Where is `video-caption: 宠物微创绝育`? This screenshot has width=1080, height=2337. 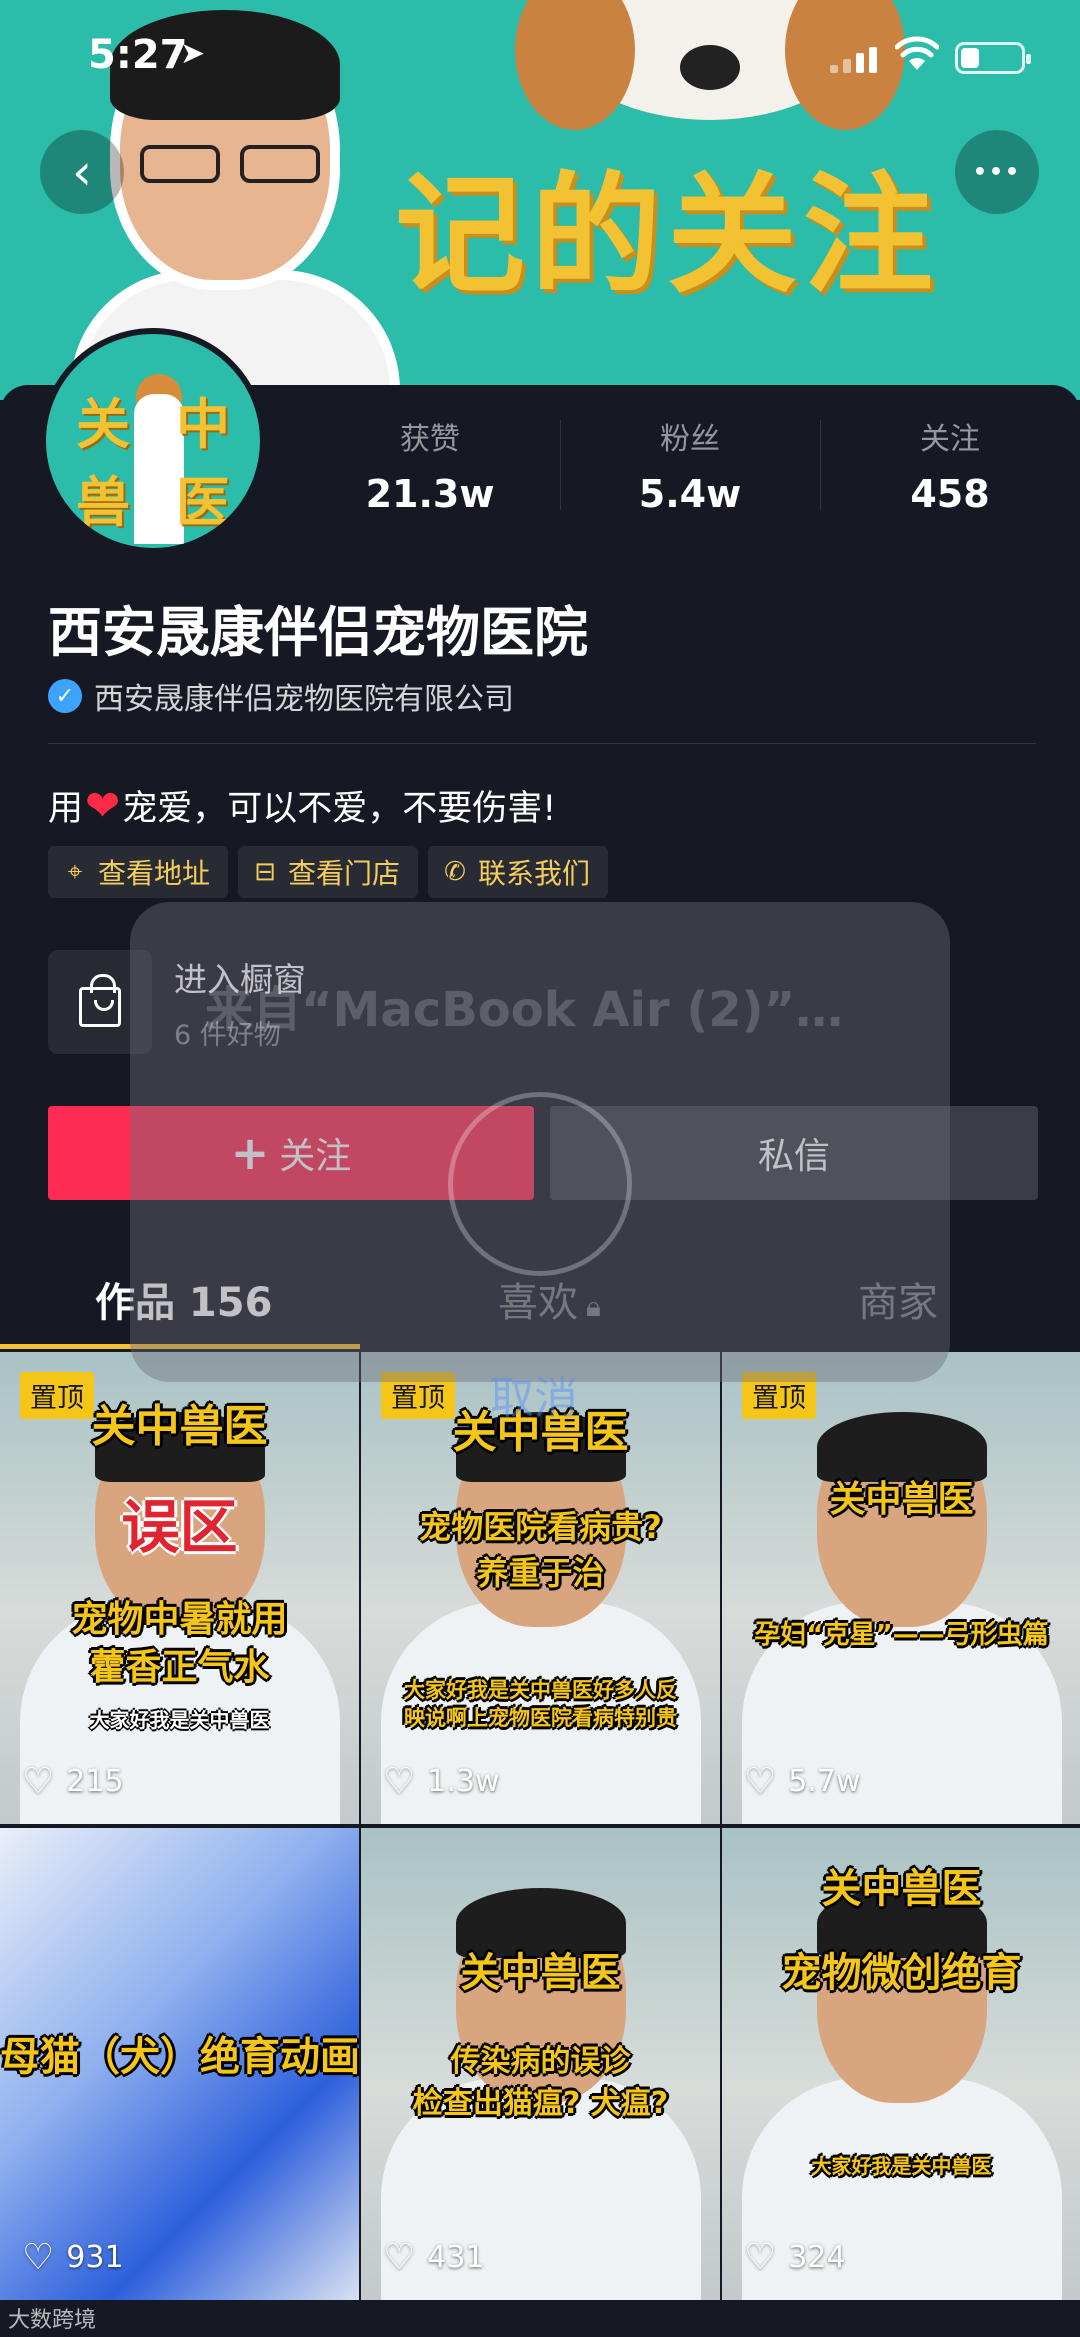 video-caption: 宠物微创绝育 is located at coordinates (901, 1973).